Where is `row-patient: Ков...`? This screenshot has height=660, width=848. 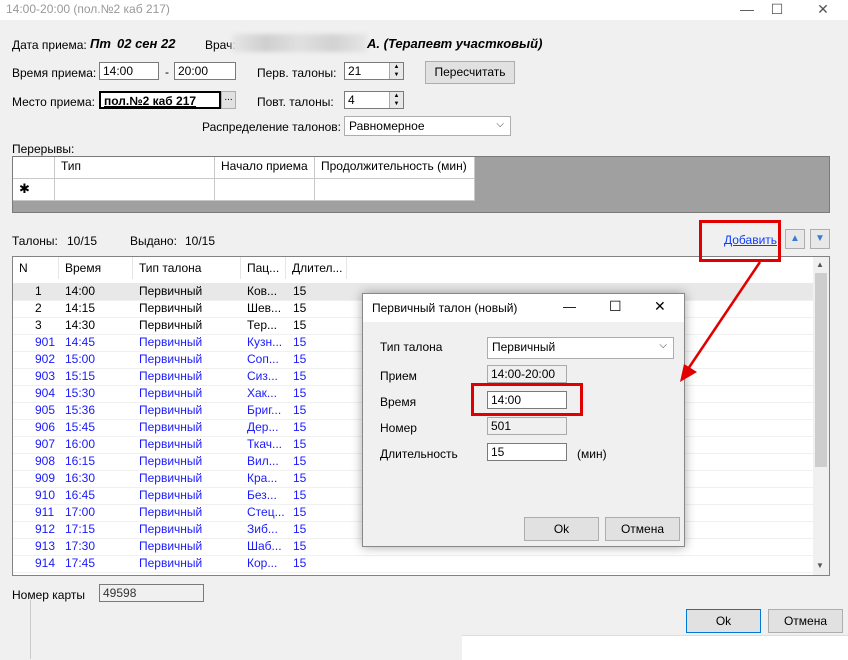 row-patient: Ков... is located at coordinates (262, 291).